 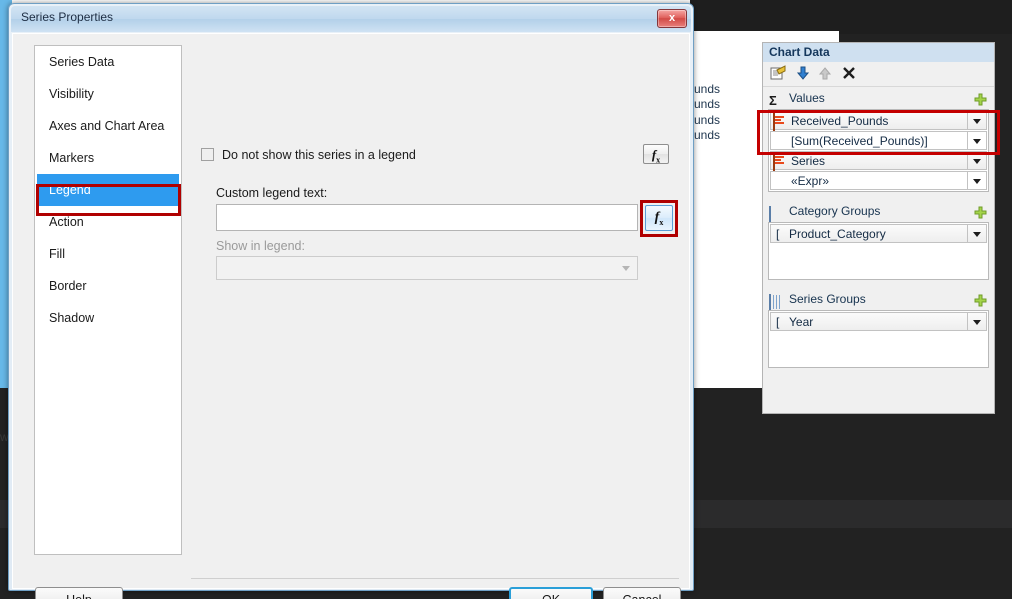 I want to click on nav-item-action: Action, so click(x=108, y=222).